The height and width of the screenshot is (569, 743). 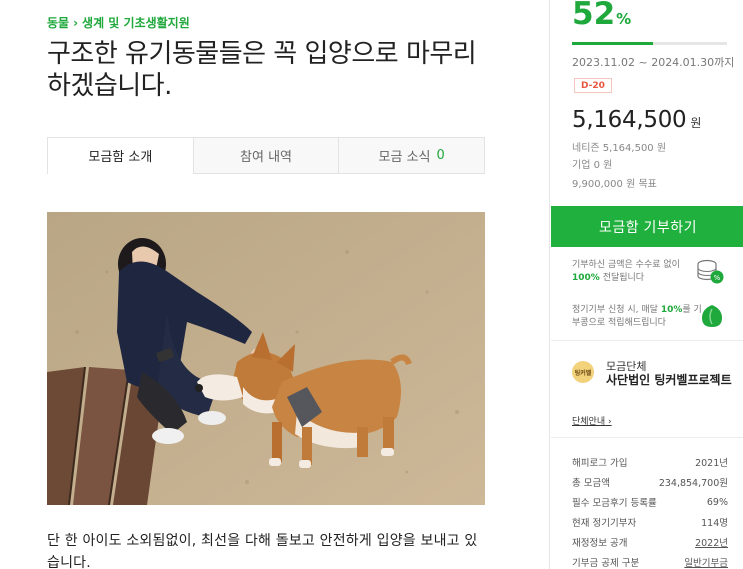 I want to click on stat-value: 2021년, so click(x=711, y=463).